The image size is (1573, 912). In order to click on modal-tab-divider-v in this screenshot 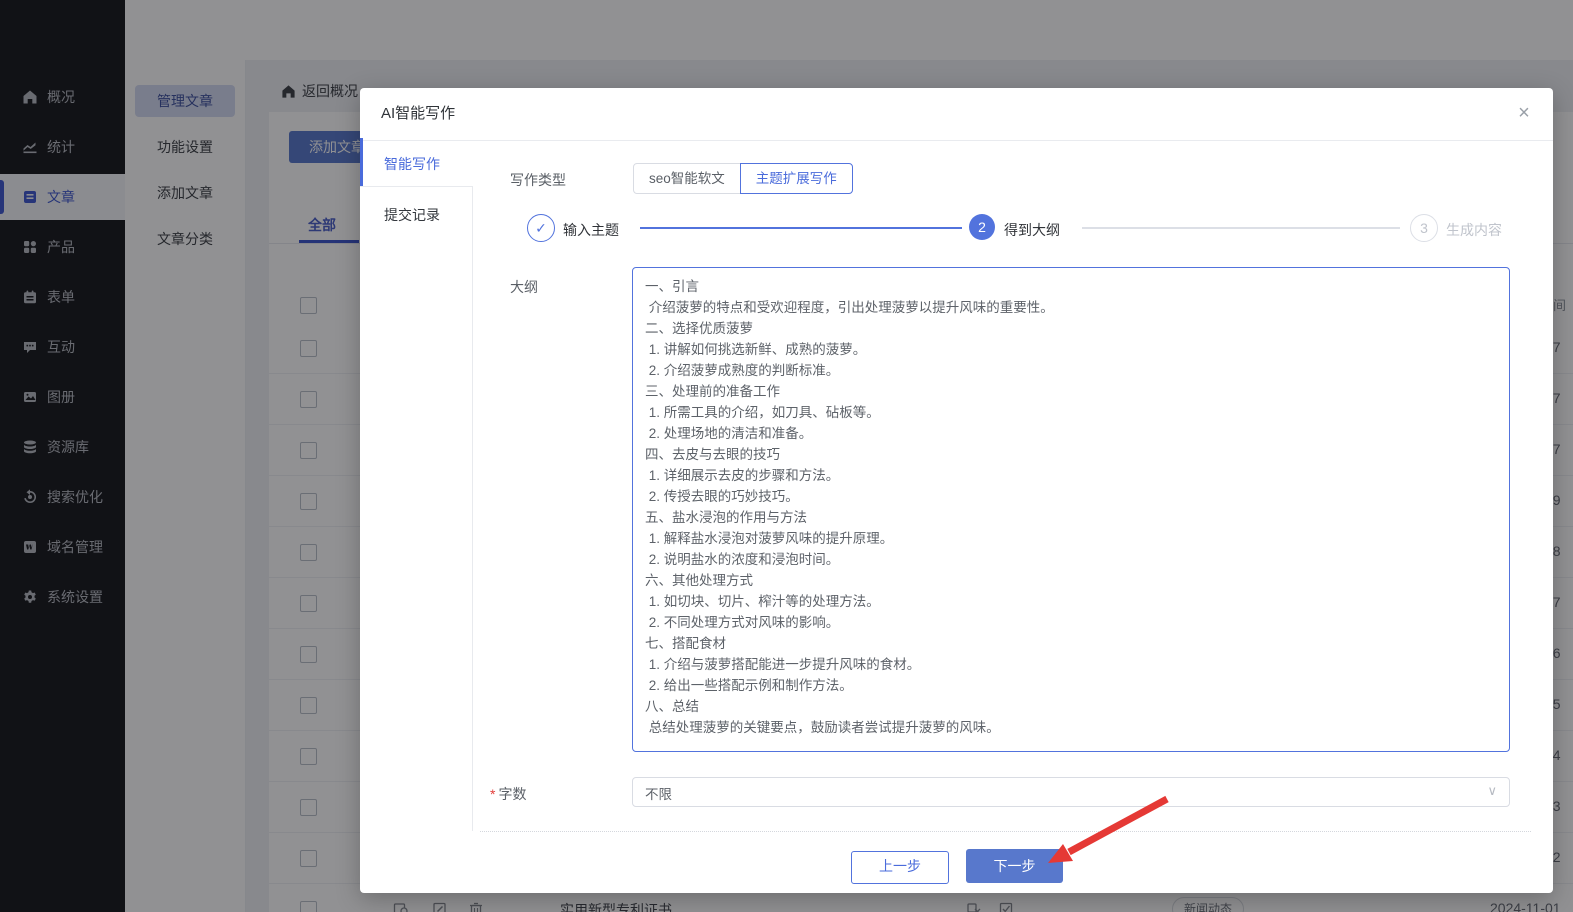, I will do `click(472, 508)`.